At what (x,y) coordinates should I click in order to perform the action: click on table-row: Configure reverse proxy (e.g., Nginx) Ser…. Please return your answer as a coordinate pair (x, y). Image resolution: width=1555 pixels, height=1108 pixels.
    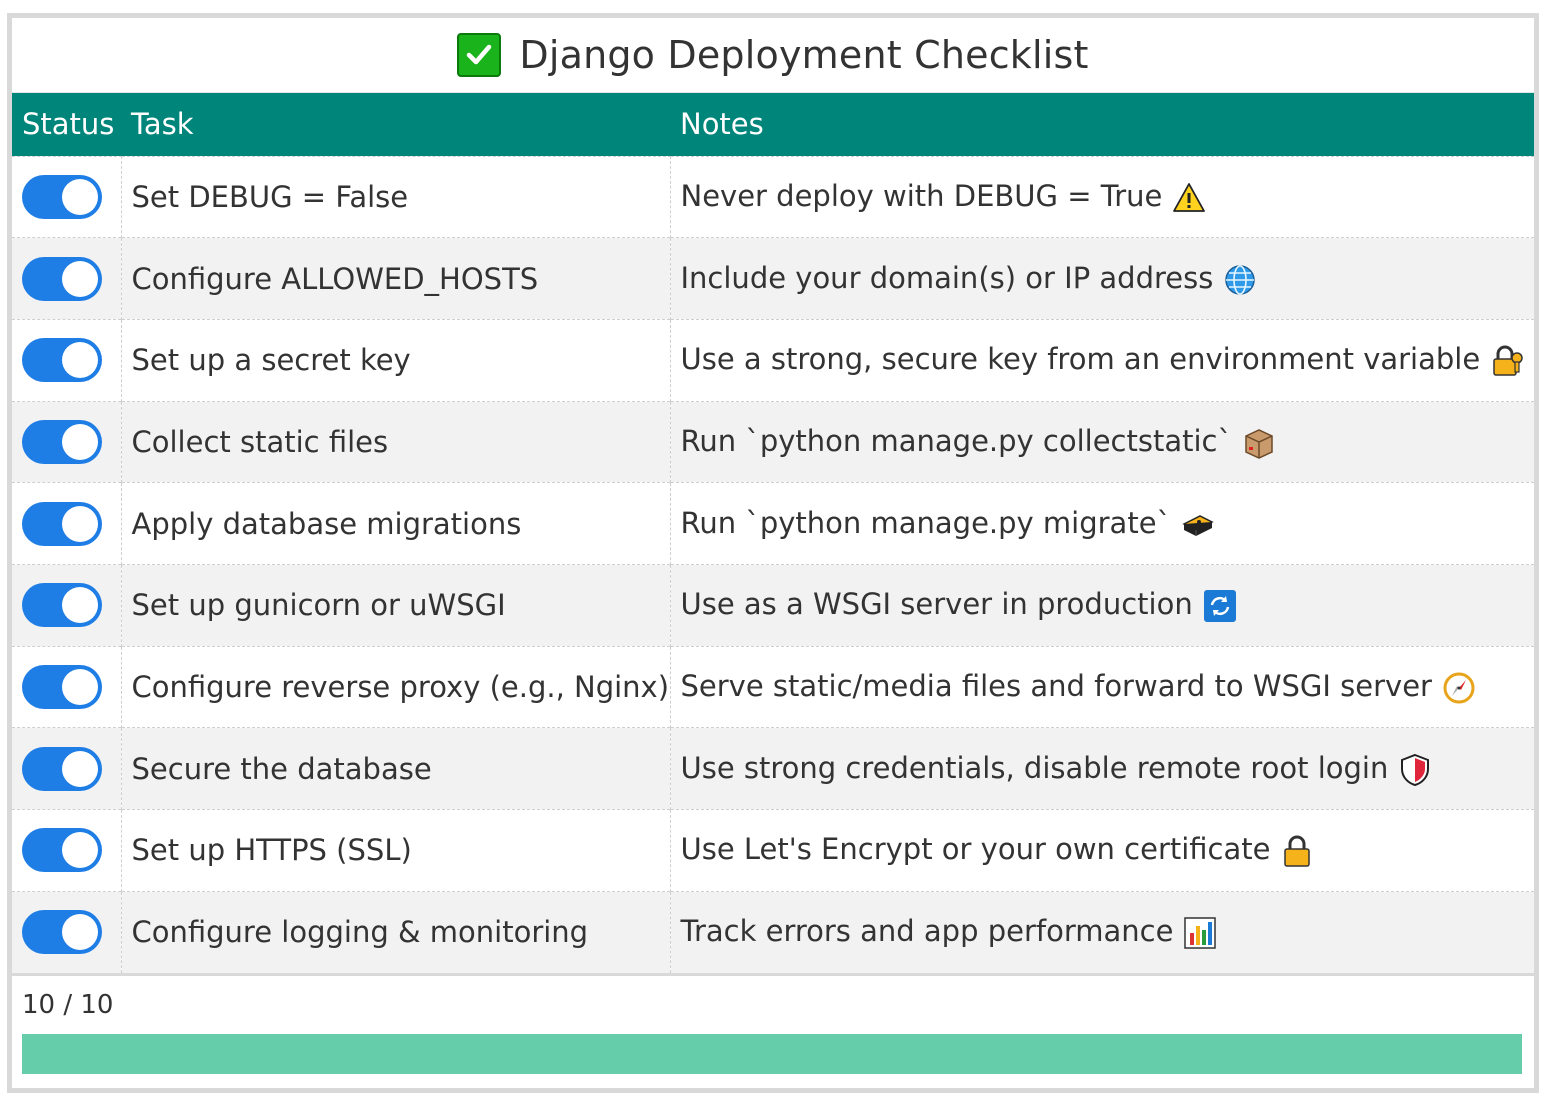
    Looking at the image, I should click on (773, 686).